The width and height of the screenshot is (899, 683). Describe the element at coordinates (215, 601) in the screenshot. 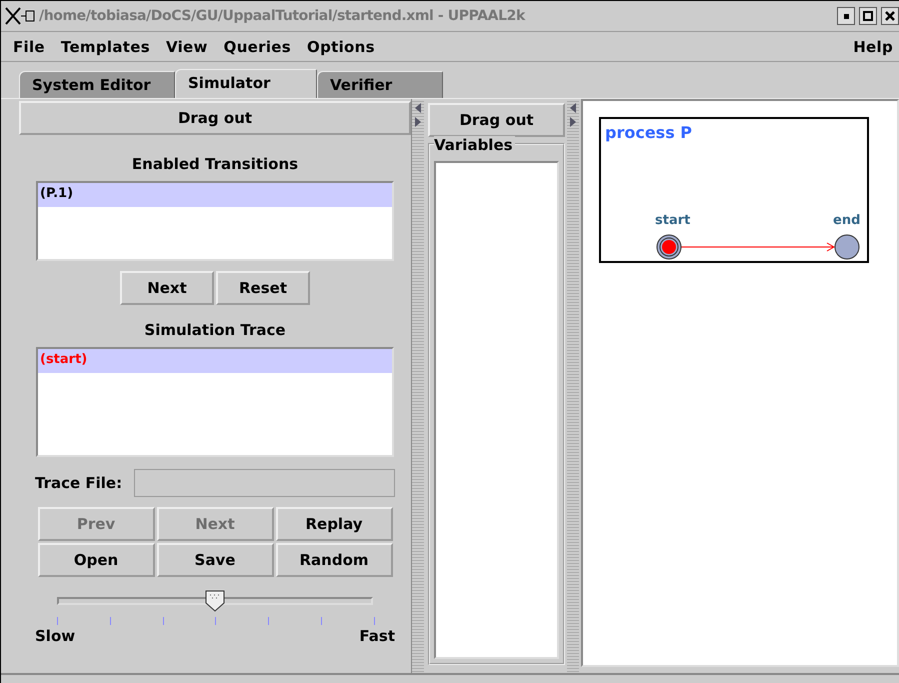

I see `slider-thumb` at that location.